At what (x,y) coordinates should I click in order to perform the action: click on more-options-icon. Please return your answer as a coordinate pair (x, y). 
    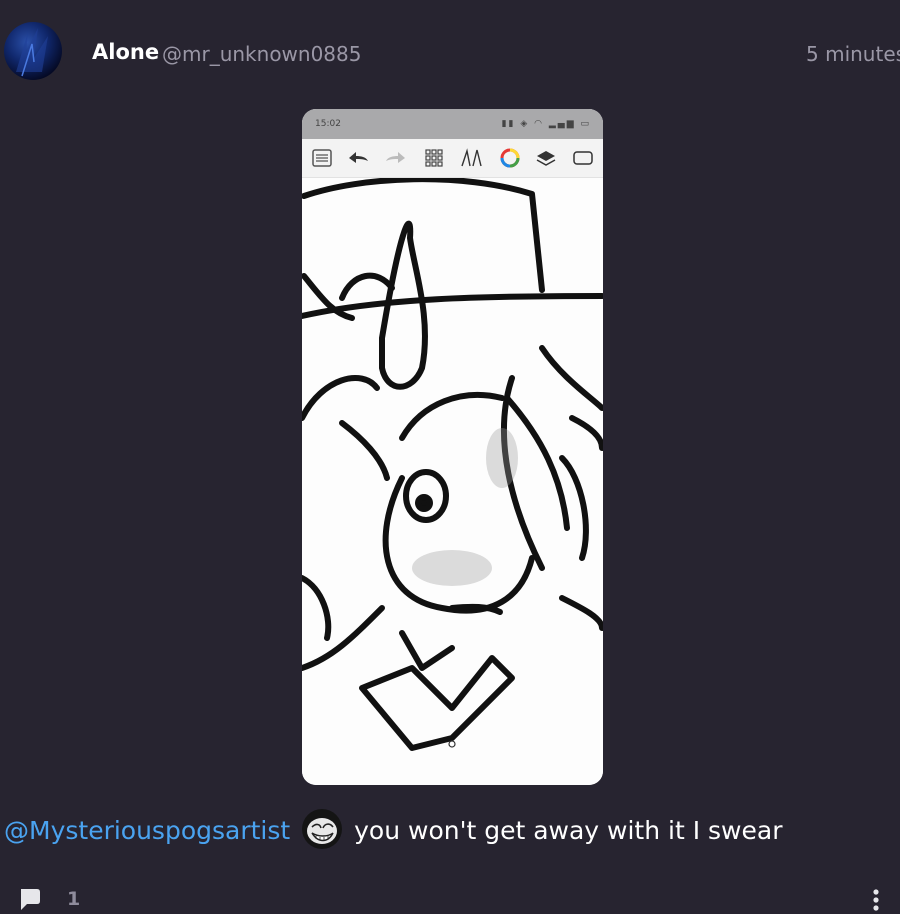
    Looking at the image, I should click on (876, 900).